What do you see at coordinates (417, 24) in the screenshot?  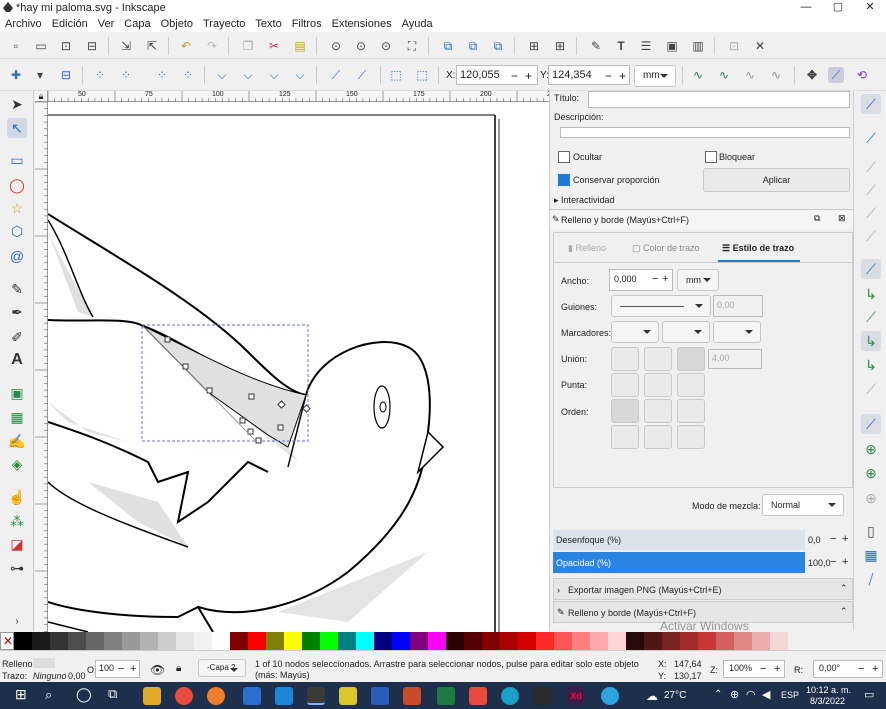 I see `menu-ayuda: Ayuda` at bounding box center [417, 24].